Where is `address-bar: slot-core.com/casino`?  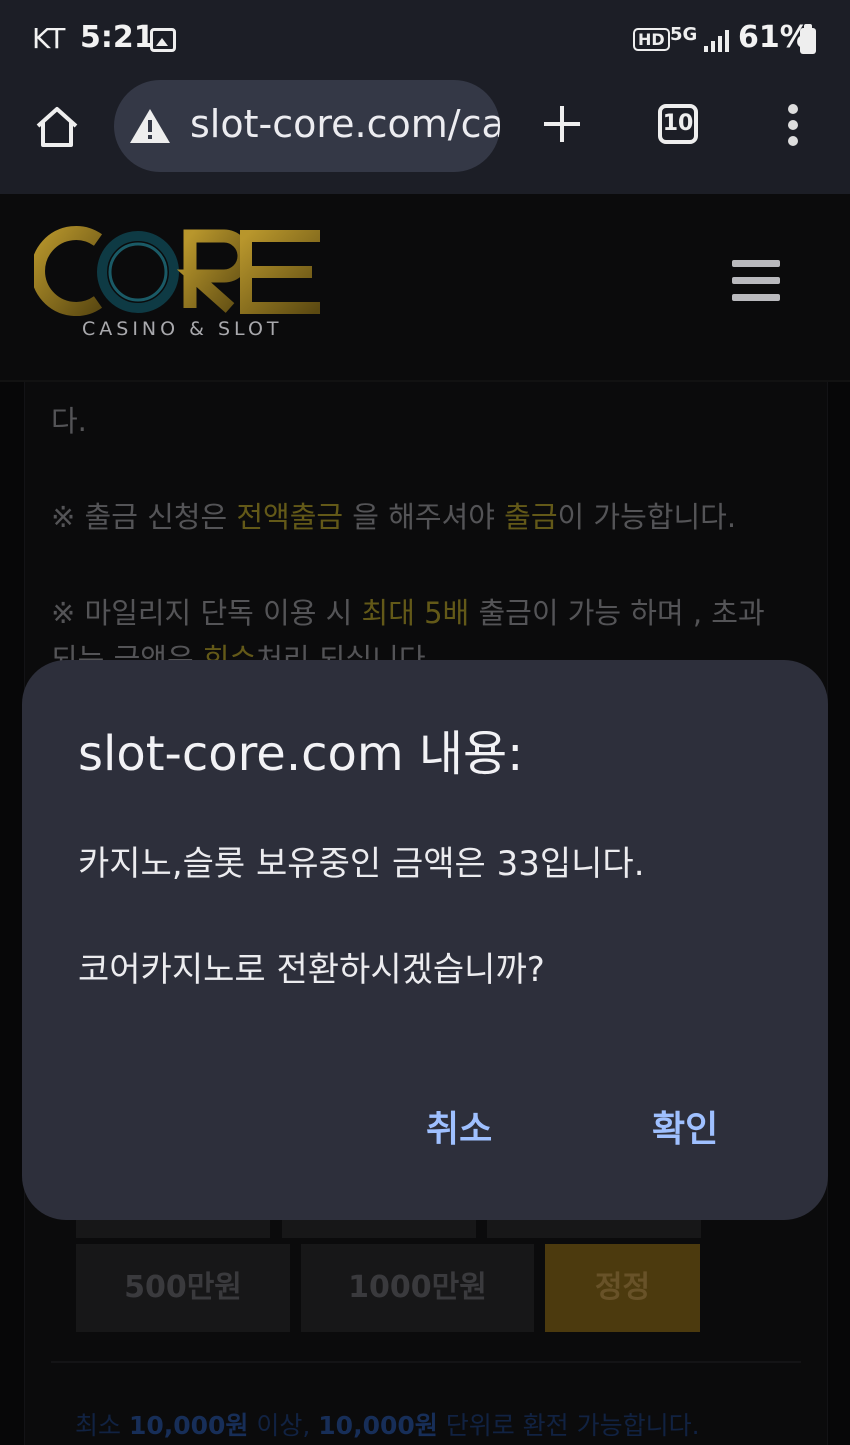
address-bar: slot-core.com/casino is located at coordinates (307, 126).